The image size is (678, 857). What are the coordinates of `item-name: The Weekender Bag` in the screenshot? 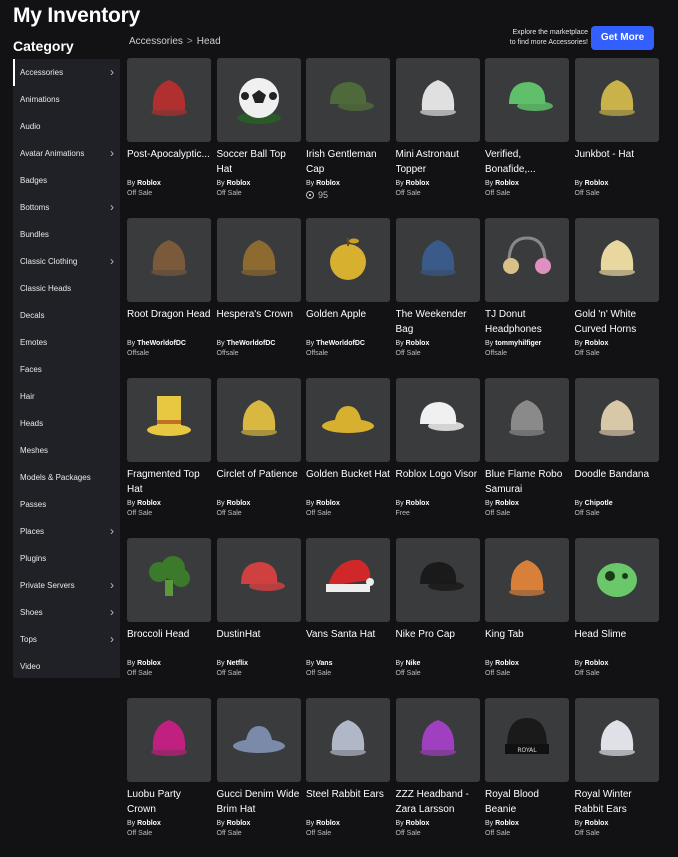 It's located at (438, 322).